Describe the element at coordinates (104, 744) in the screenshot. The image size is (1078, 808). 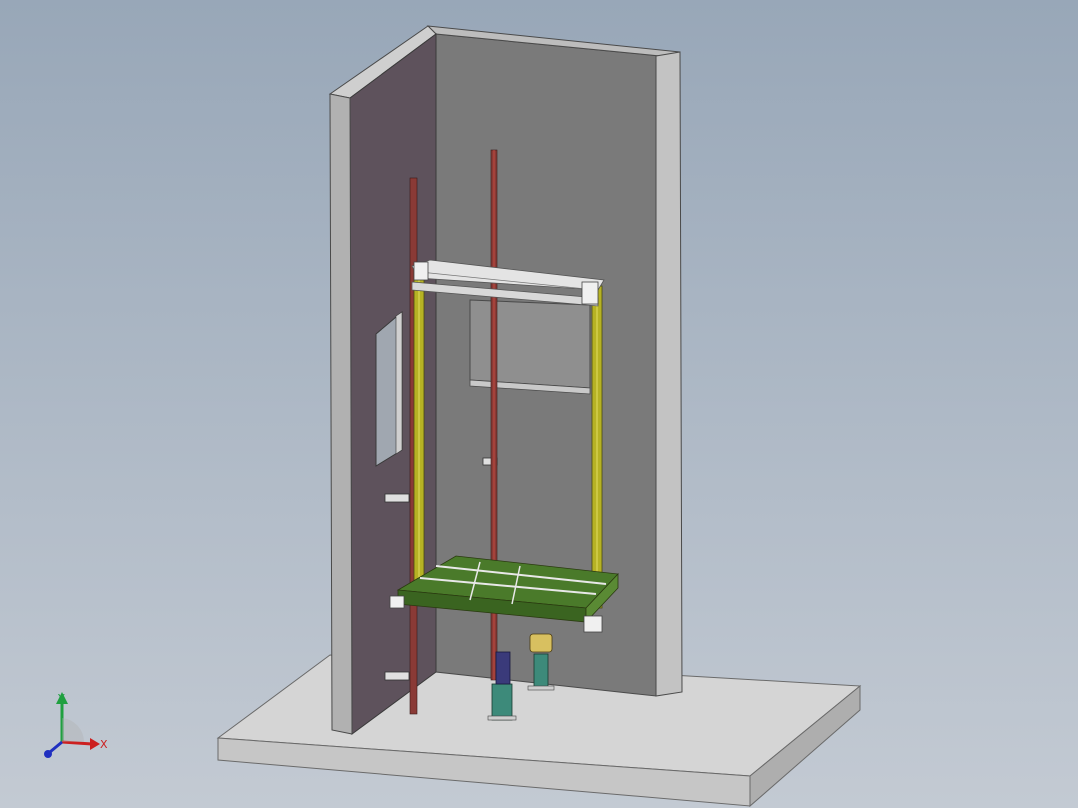
I see `x-axis-label: X` at that location.